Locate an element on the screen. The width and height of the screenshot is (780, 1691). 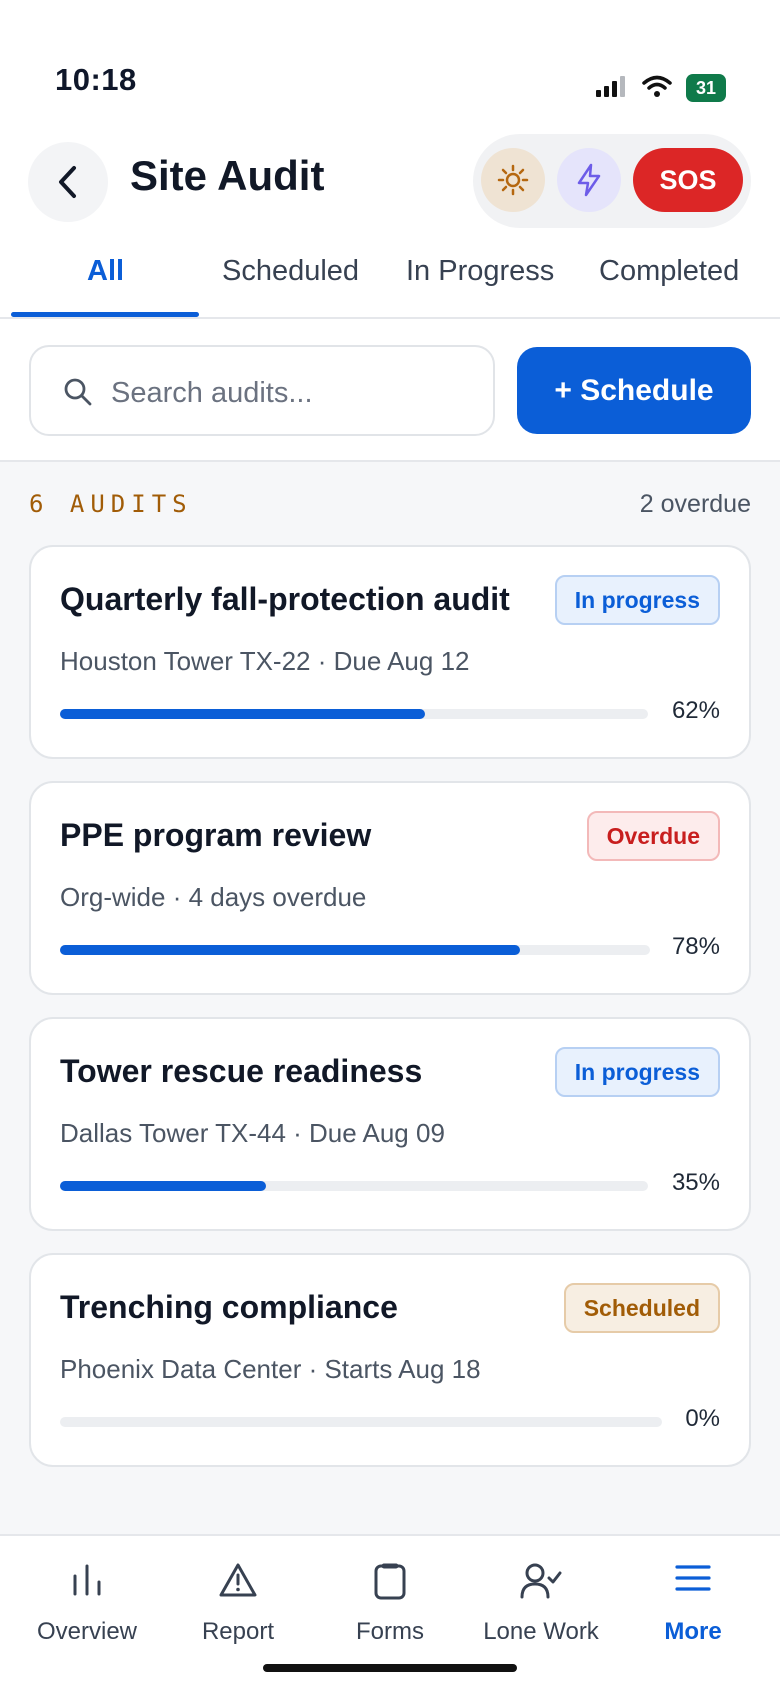
nav-forms: Forms is located at coordinates (390, 1596).